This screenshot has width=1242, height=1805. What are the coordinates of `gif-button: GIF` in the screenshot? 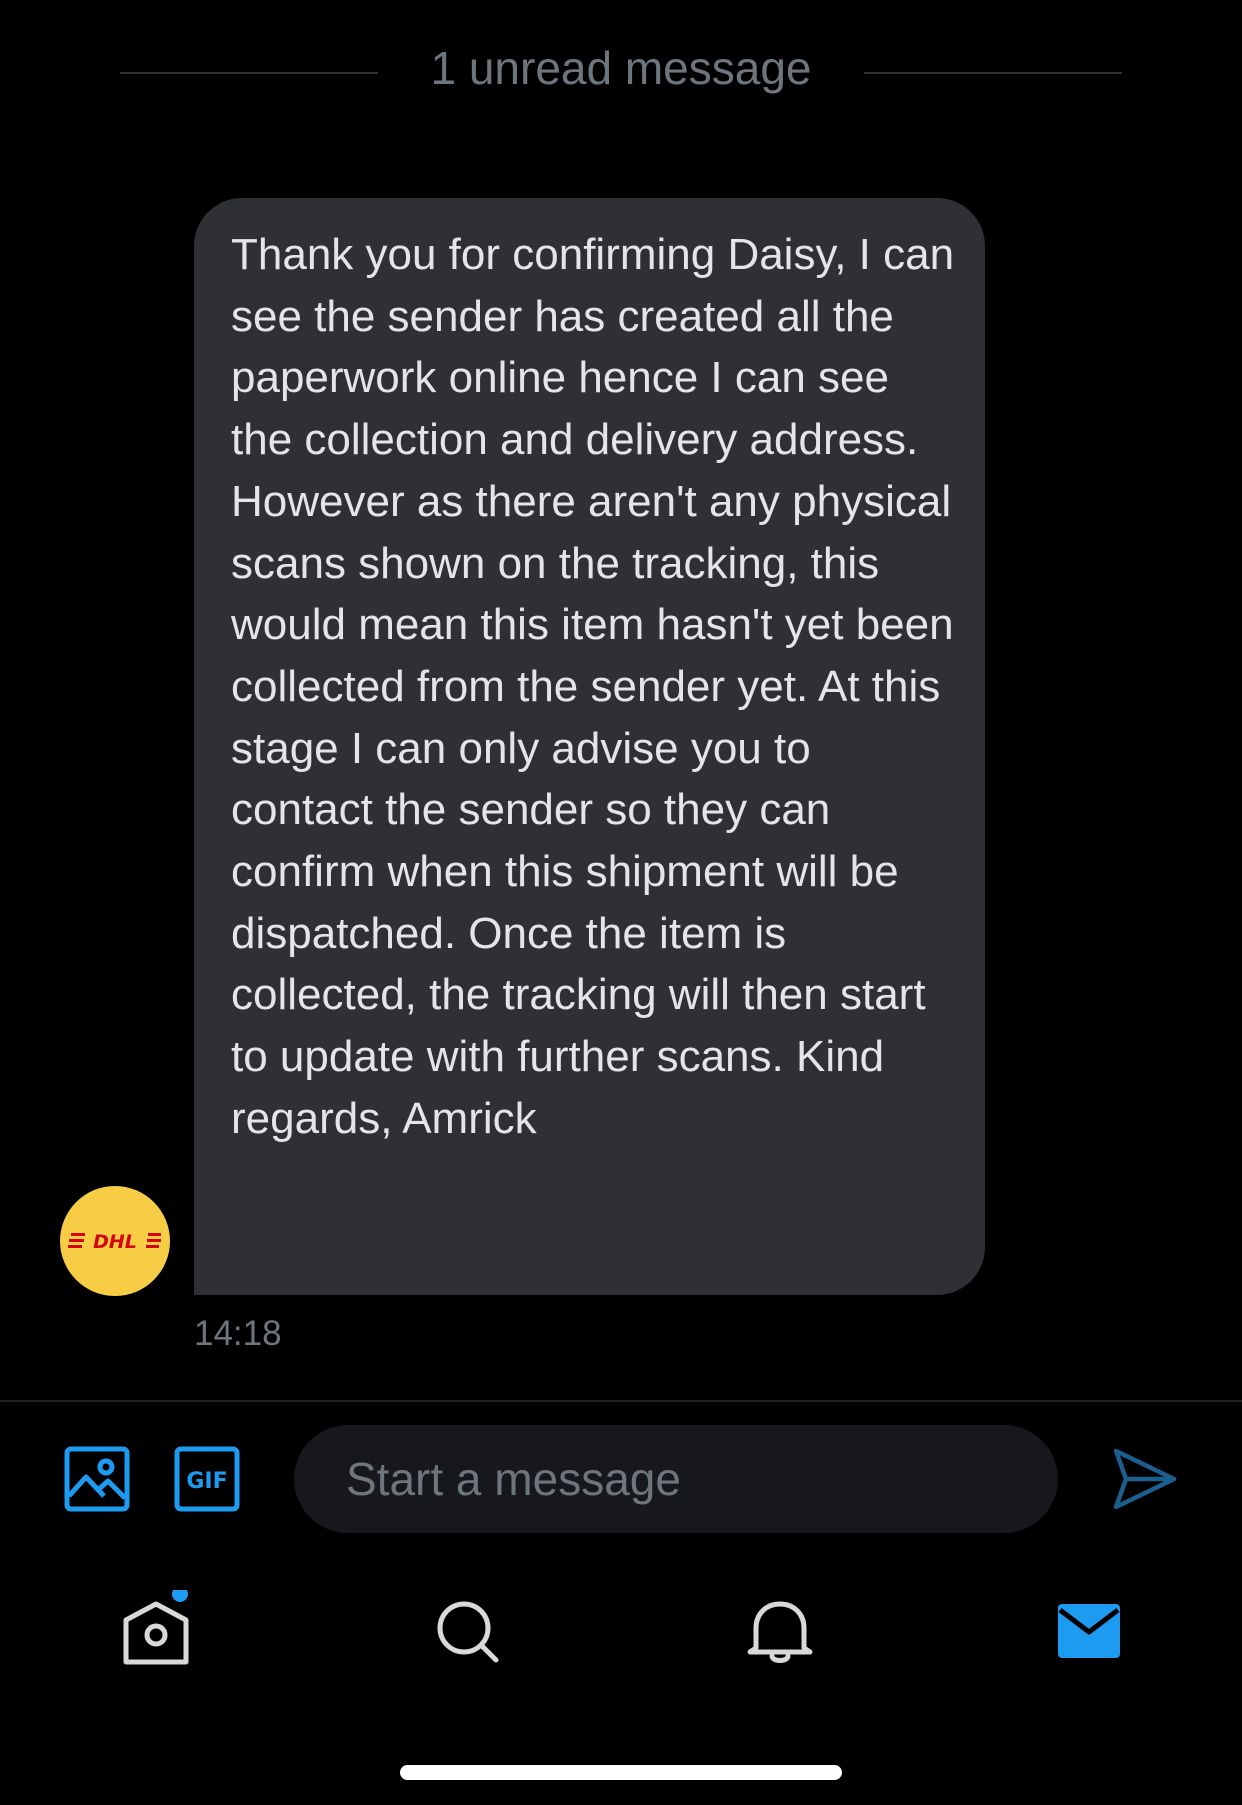 It's located at (207, 1479).